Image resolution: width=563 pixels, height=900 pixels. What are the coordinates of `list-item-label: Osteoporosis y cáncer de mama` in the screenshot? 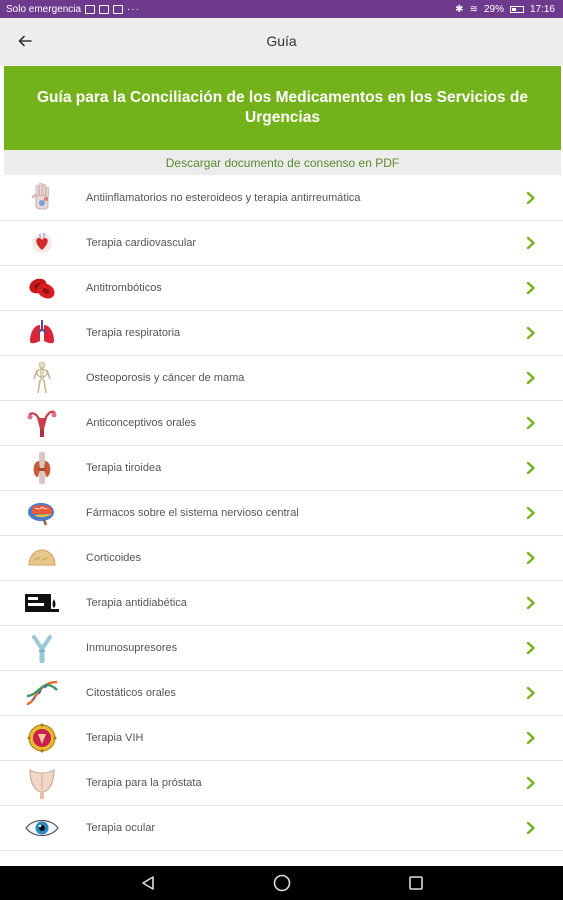 It's located at (165, 378).